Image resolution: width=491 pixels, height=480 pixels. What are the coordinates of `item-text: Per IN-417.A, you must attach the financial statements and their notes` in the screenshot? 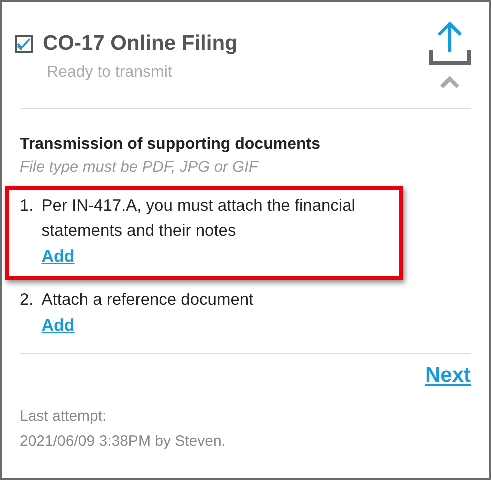 It's located at (199, 219).